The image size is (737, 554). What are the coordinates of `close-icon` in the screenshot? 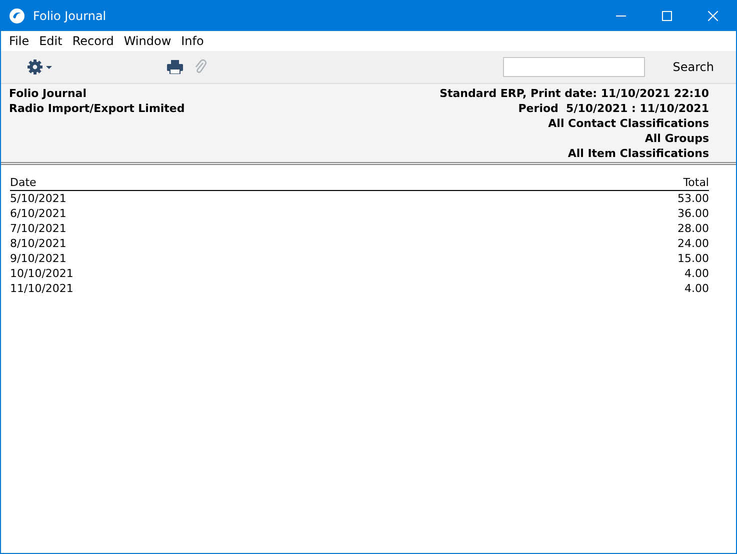 It's located at (713, 16).